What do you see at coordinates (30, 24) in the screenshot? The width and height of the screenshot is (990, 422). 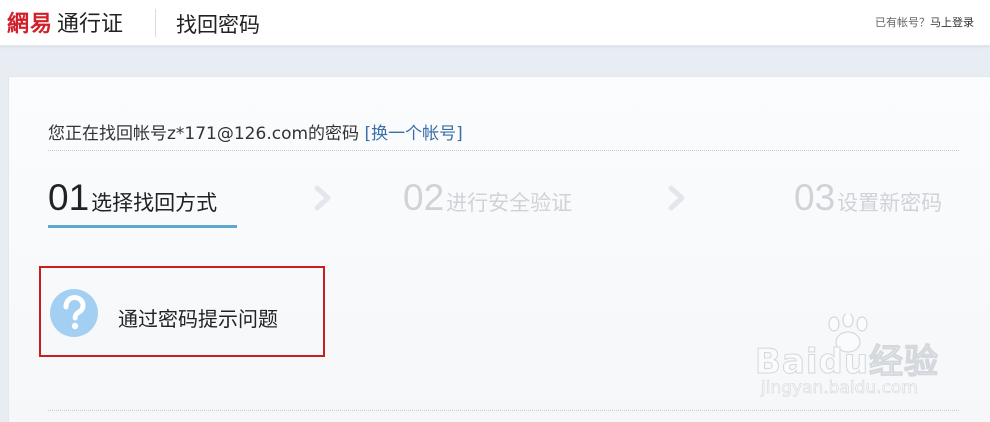 I see `logo-brand: 網易` at bounding box center [30, 24].